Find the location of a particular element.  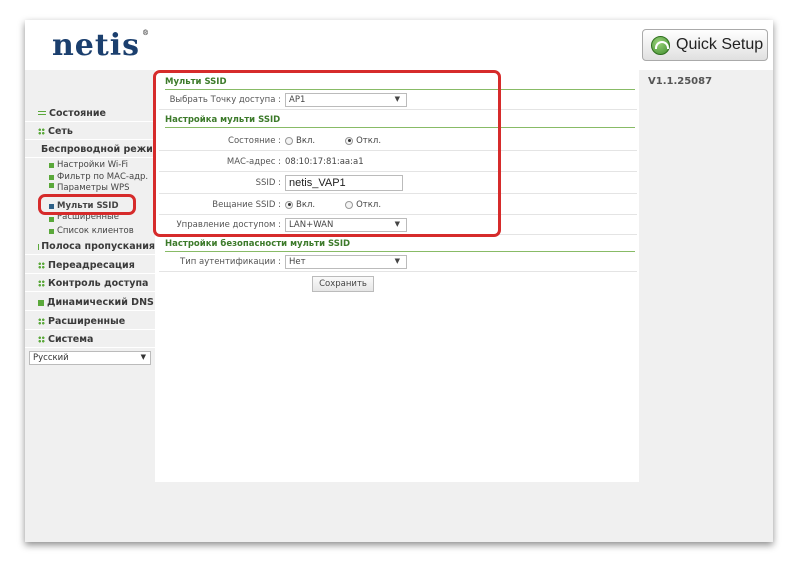

quick-setup-label: Quick Setup is located at coordinates (720, 44).